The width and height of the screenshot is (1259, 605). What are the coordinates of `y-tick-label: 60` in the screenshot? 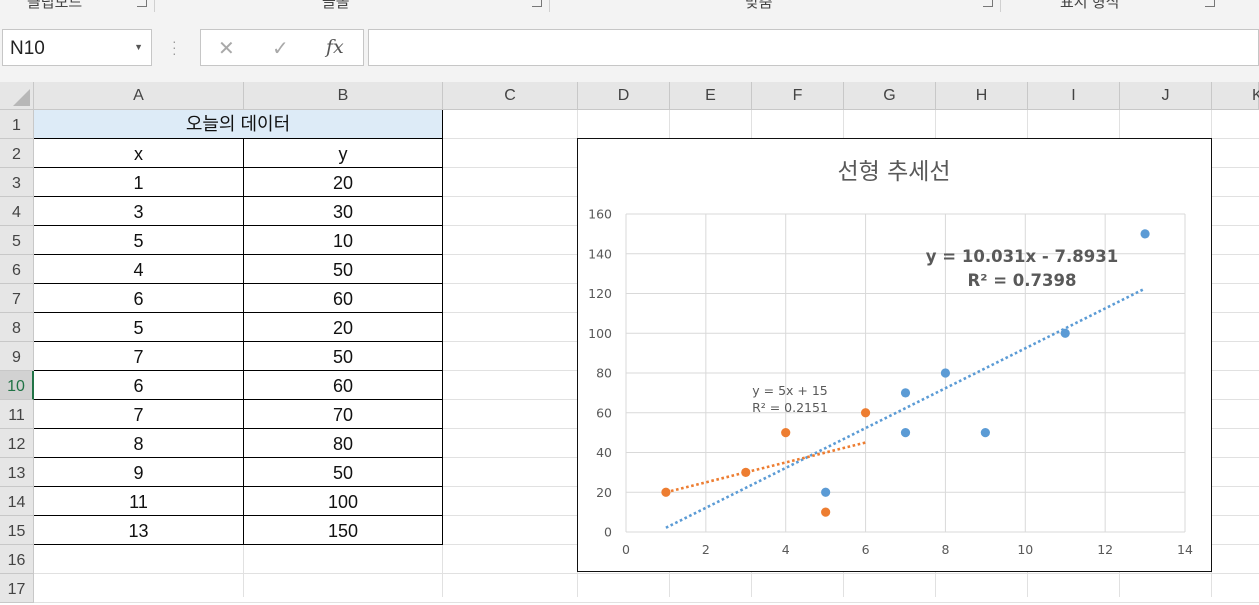 It's located at (604, 412).